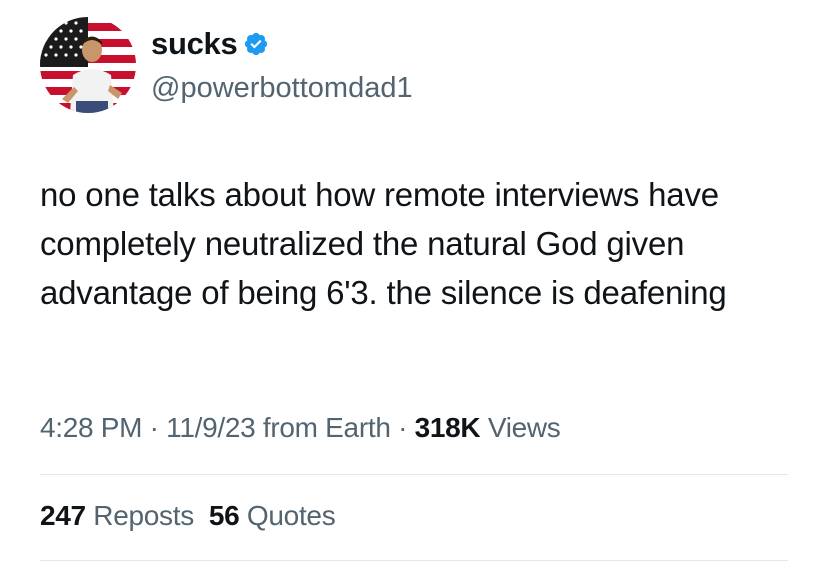 The image size is (828, 564). What do you see at coordinates (282, 88) in the screenshot?
I see `author-handle: @powerbottomdad1` at bounding box center [282, 88].